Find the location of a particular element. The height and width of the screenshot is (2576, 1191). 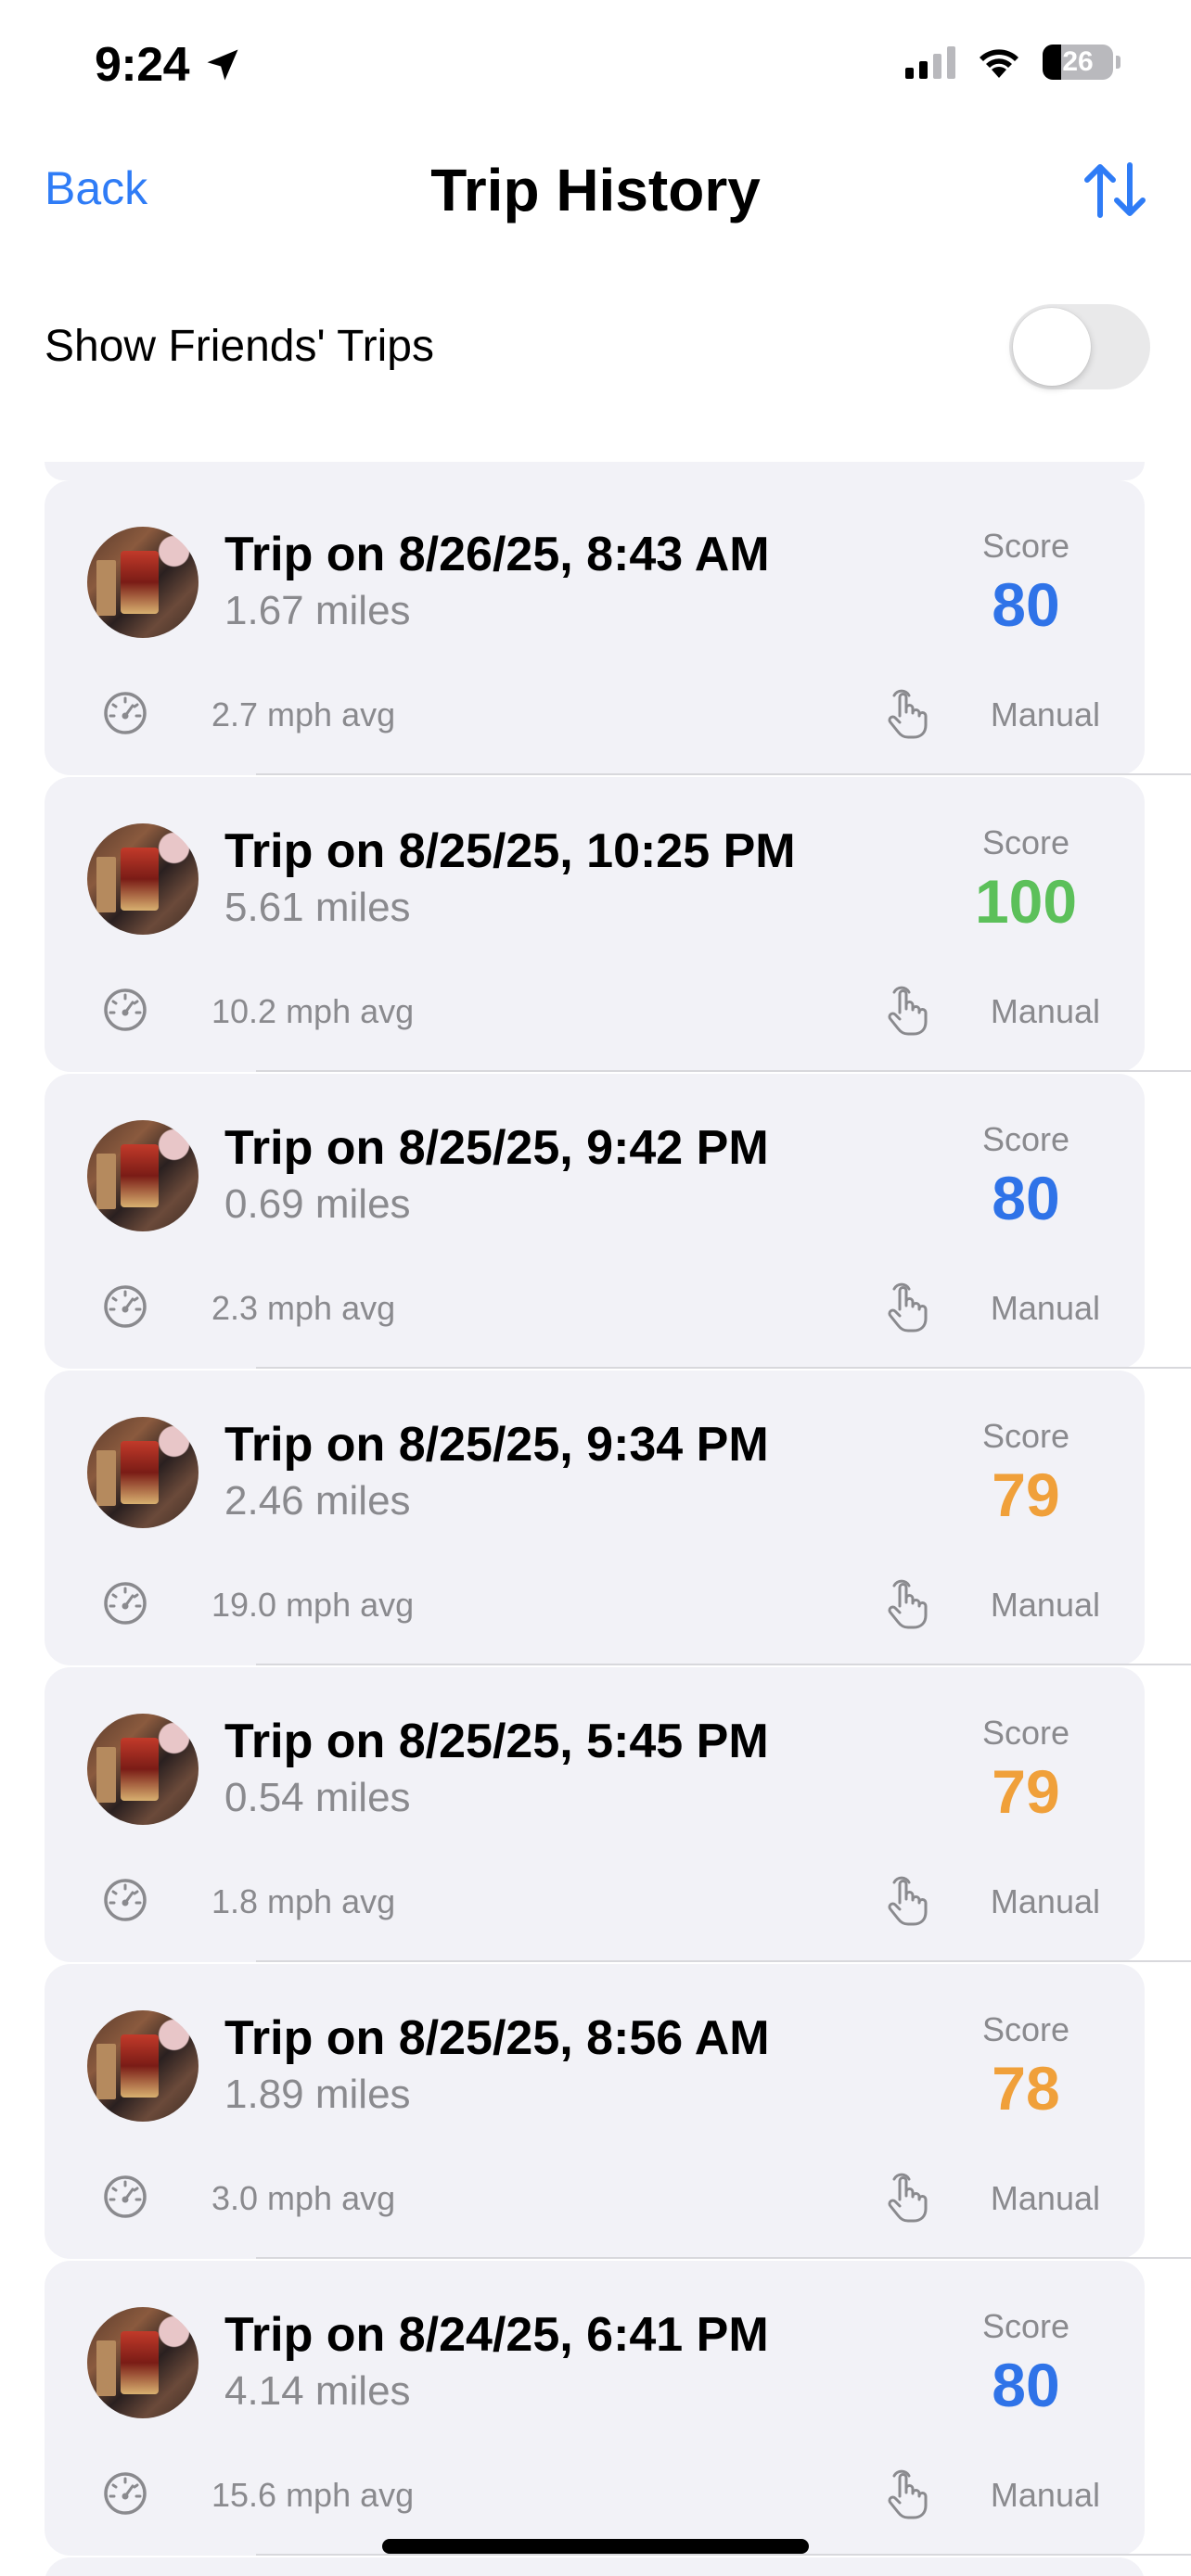

score-block: Score 78 is located at coordinates (1026, 2066).